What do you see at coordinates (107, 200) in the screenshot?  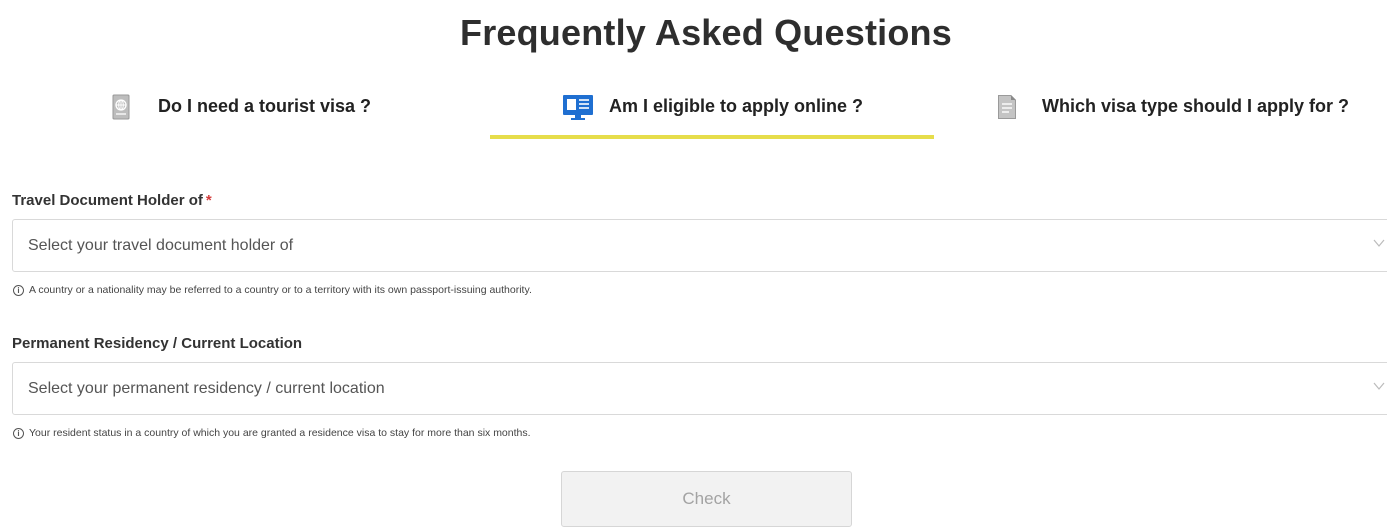 I see `travel-document-label-text: Travel Document Holder of` at bounding box center [107, 200].